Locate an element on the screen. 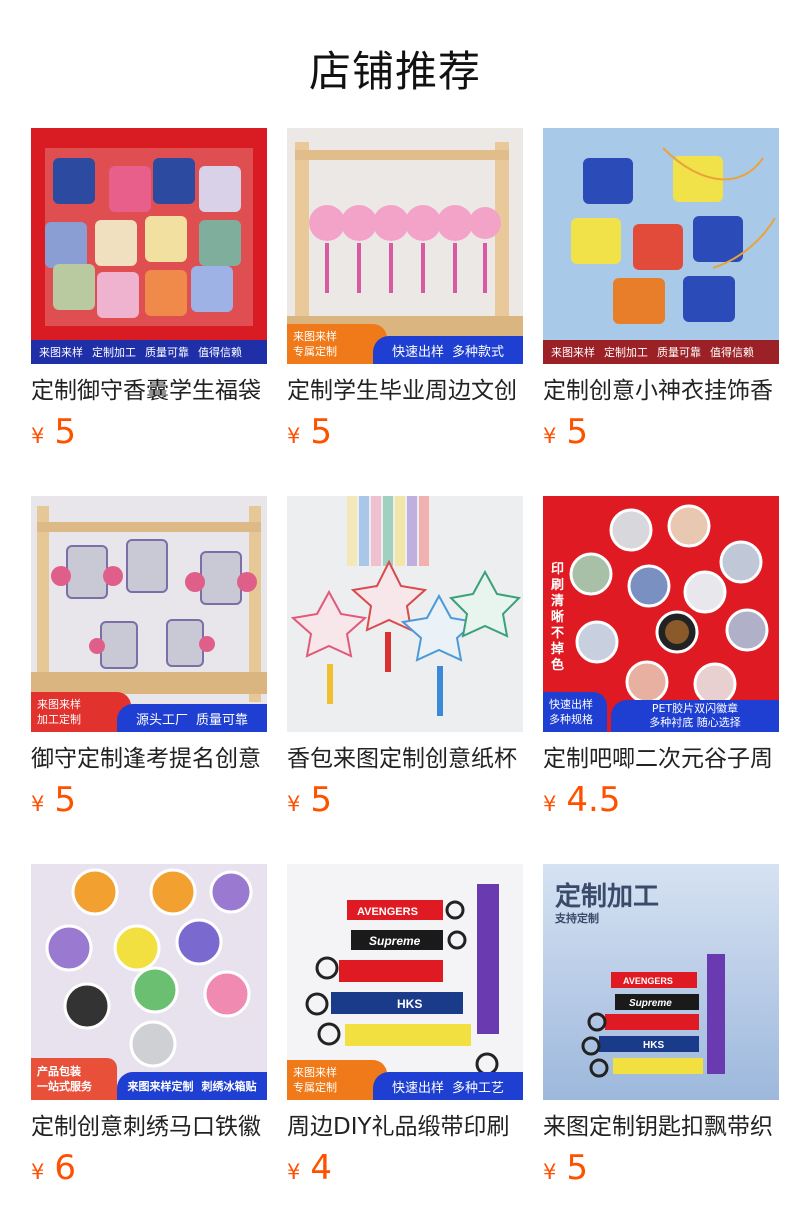  product-image: 印刷清晰不掉色 快速出样 多种规格 PET胶片双闪徽章 多种衬底 随心选择 is located at coordinates (661, 614).